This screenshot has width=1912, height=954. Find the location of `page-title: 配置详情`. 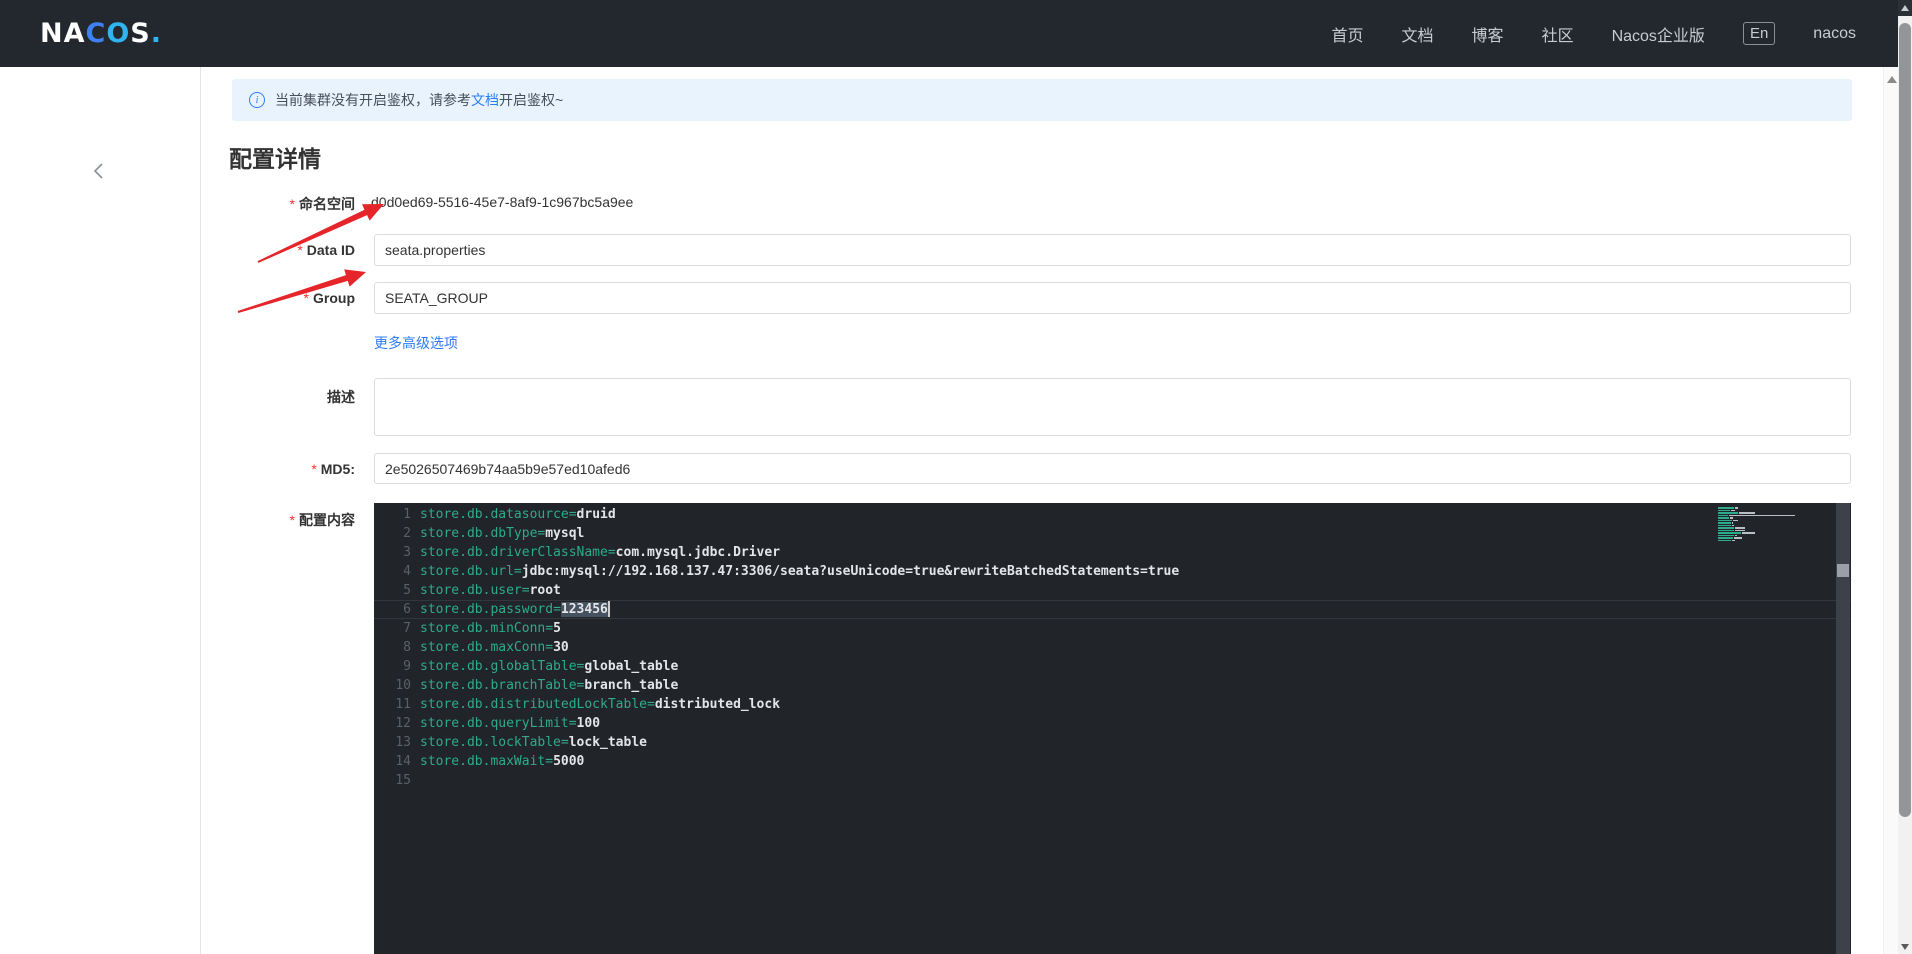

page-title: 配置详情 is located at coordinates (275, 159).